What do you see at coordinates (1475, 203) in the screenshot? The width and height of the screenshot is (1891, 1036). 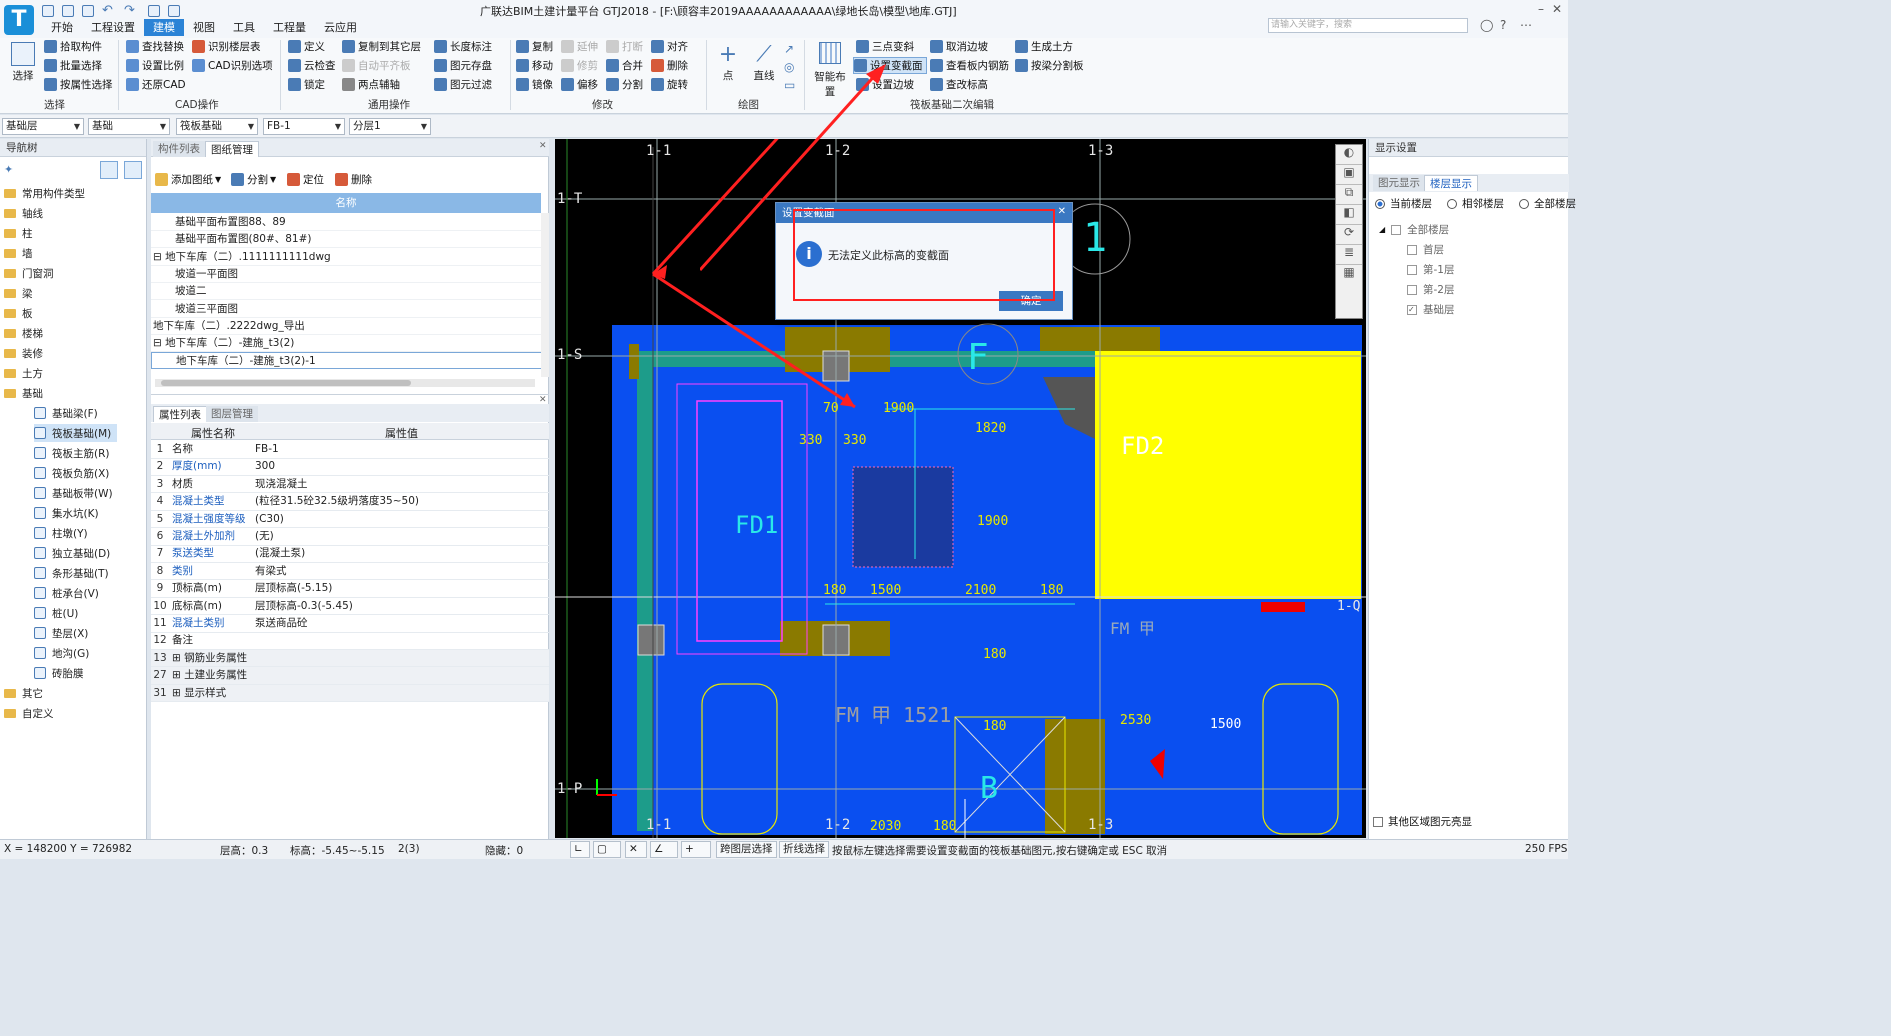 I see `radio-adjacent-floor: 相邻楼层` at bounding box center [1475, 203].